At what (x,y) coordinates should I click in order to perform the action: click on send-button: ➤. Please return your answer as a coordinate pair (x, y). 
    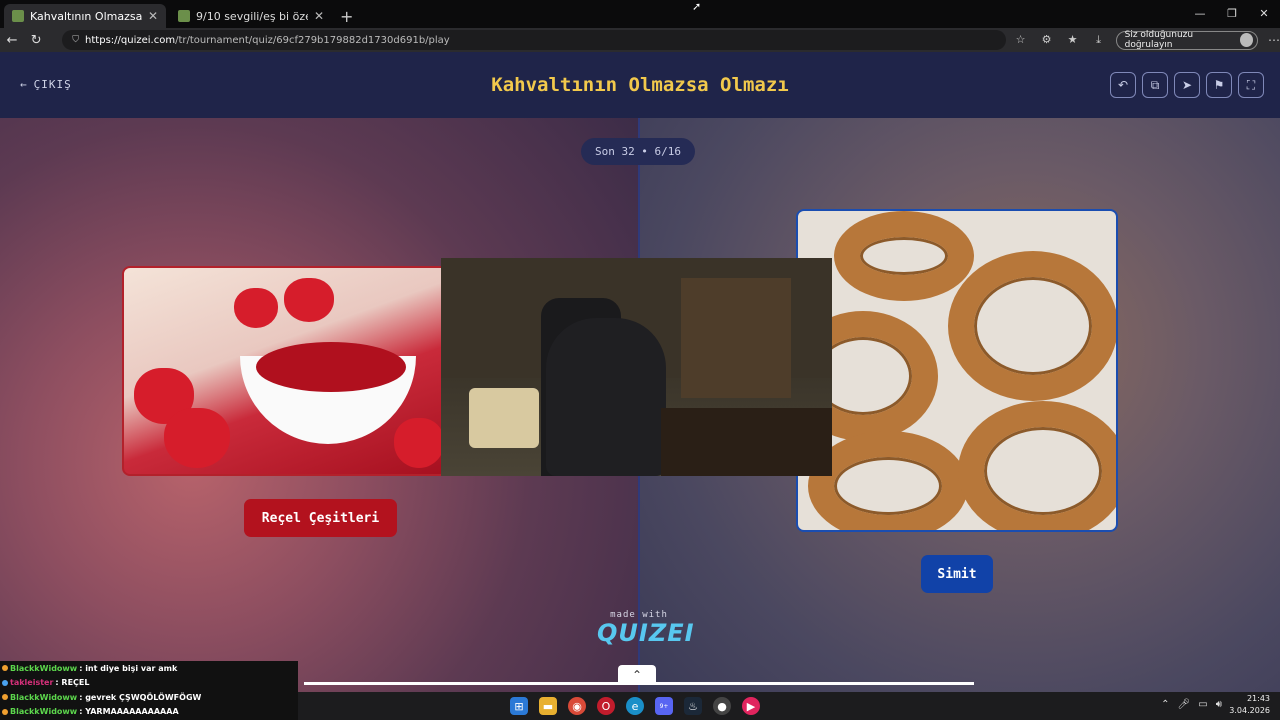
    Looking at the image, I should click on (1187, 85).